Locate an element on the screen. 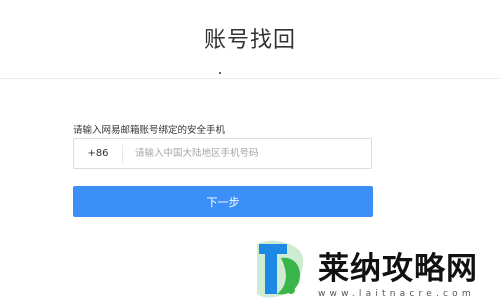 The image size is (500, 306). phone-field: +86 is located at coordinates (222, 153).